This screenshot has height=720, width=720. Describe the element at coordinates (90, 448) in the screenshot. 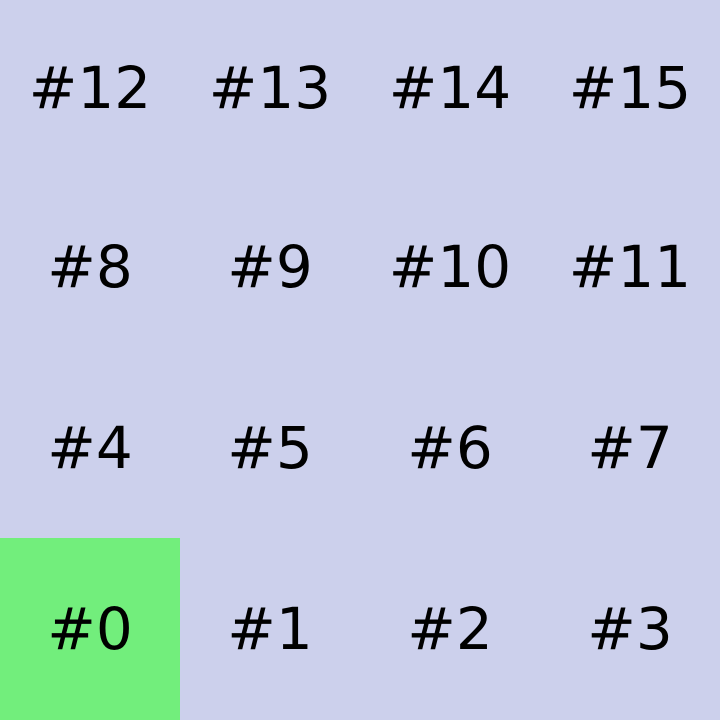

I see `tile-4: #4` at that location.